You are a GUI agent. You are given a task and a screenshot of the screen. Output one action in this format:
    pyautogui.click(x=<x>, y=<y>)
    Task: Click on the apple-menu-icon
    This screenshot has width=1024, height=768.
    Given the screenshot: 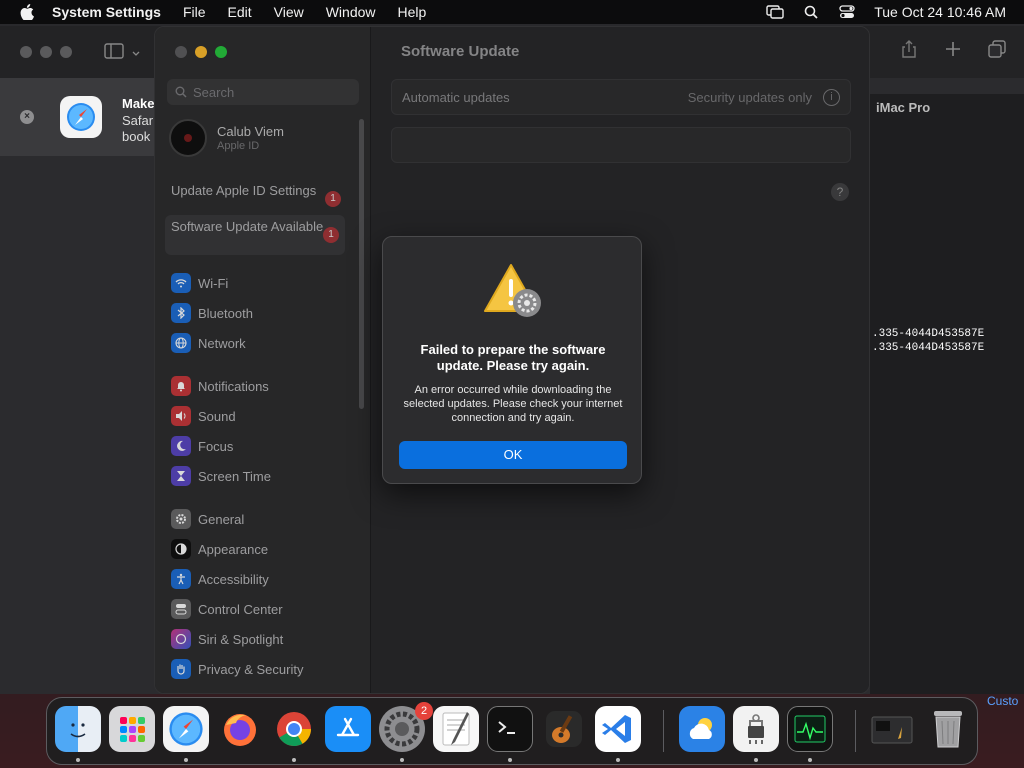 What is the action you would take?
    pyautogui.click(x=27, y=12)
    